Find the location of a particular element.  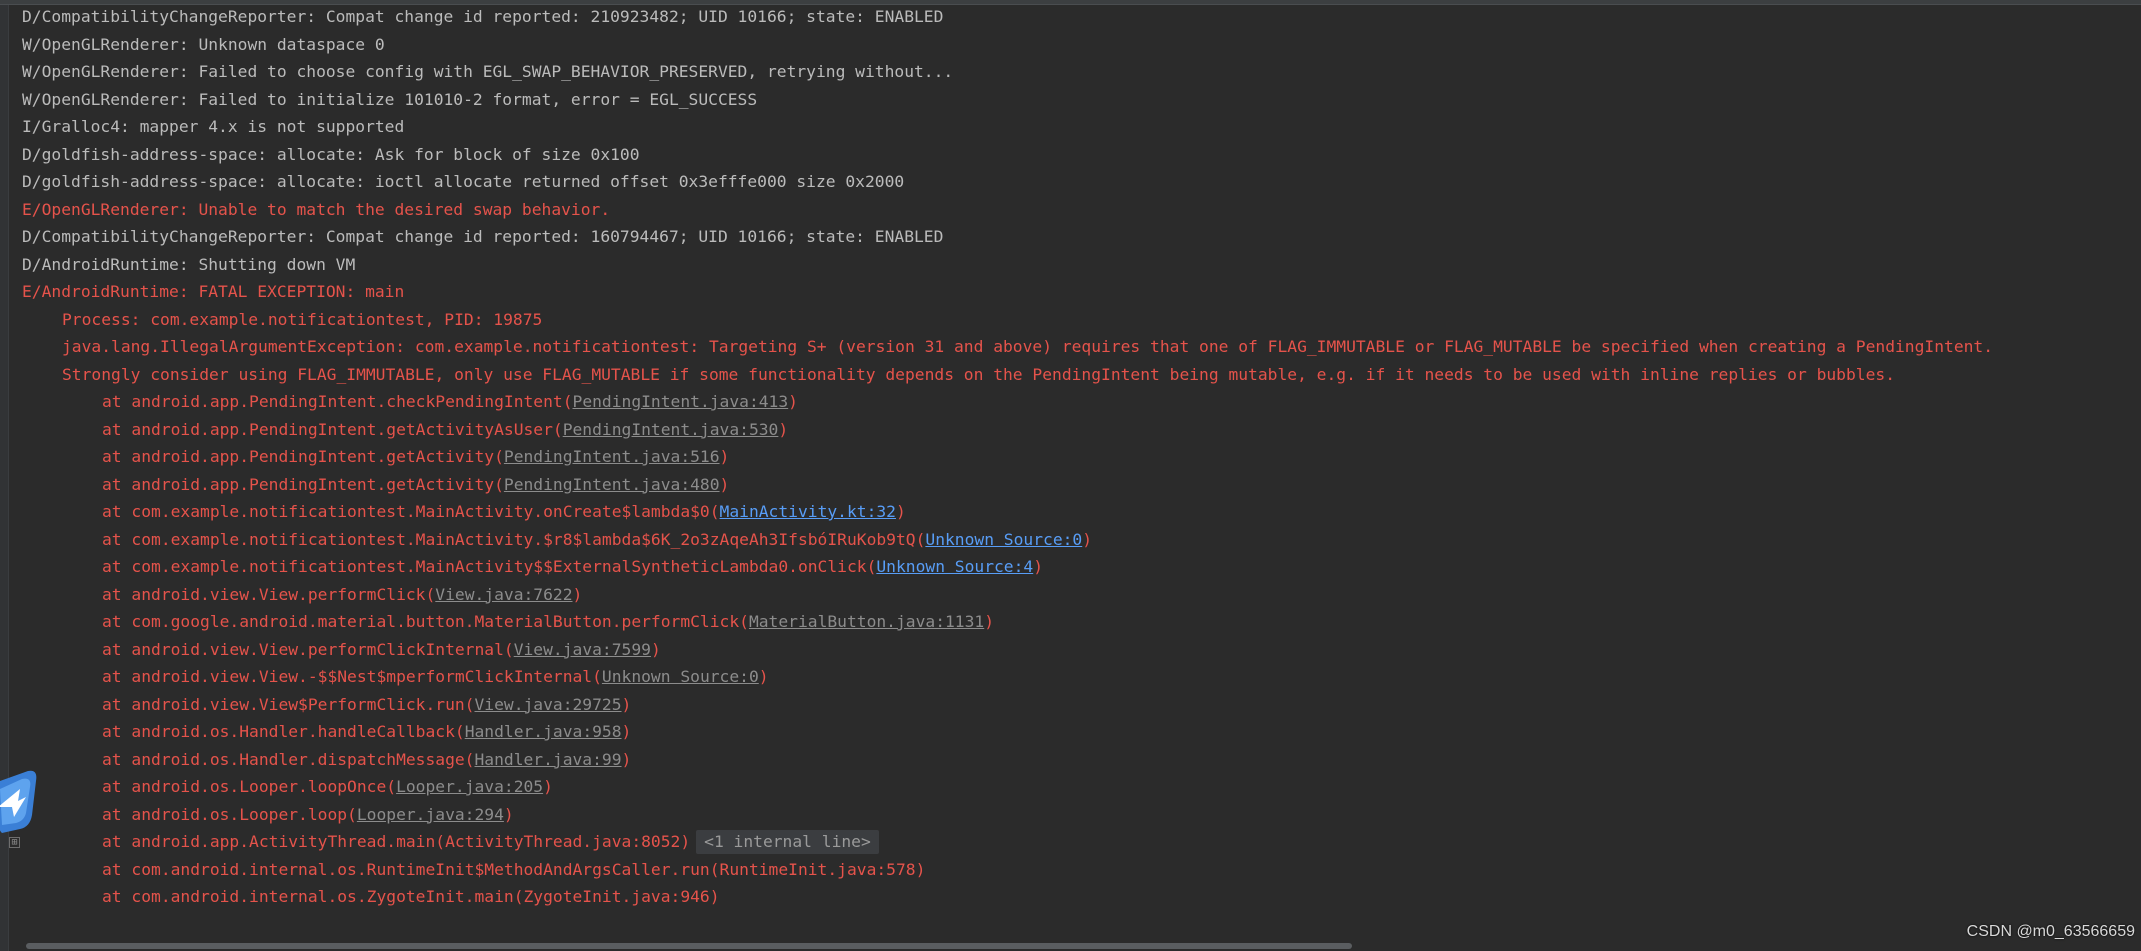

log-text: at android.os.Looper.loop( is located at coordinates (229, 814).